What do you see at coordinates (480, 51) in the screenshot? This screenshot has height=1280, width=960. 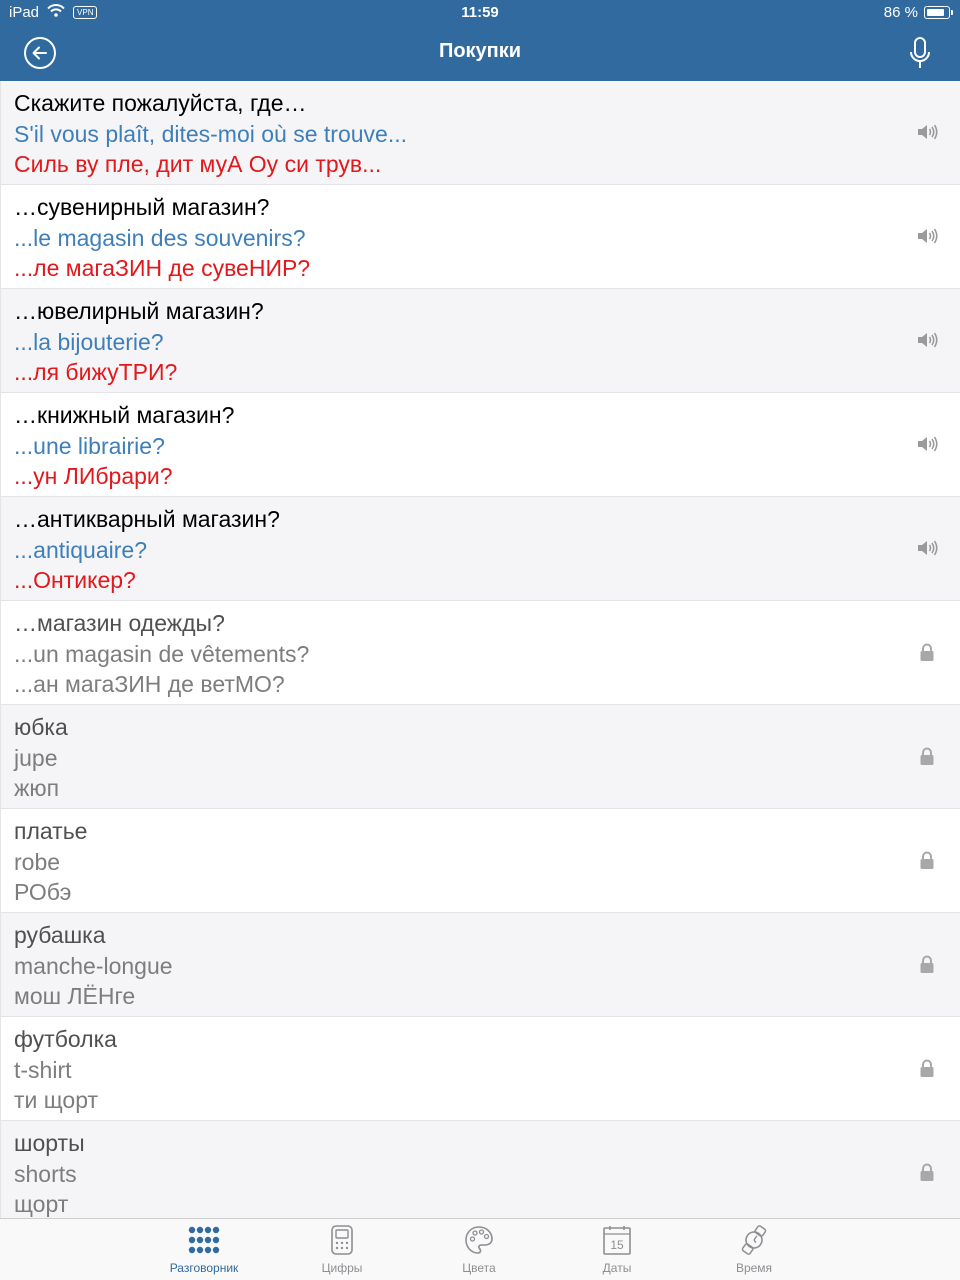 I see `page-title: Покупки` at bounding box center [480, 51].